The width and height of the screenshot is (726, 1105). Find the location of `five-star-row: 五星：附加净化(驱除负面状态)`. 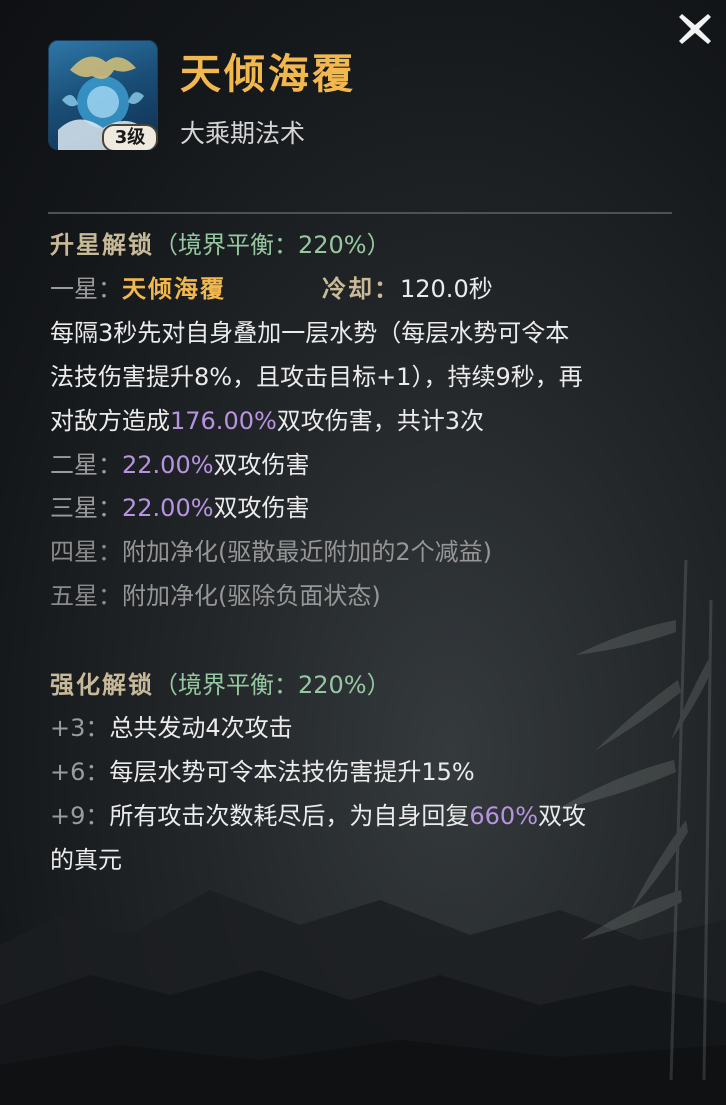

five-star-row: 五星：附加净化(驱除负面状态) is located at coordinates (215, 596).